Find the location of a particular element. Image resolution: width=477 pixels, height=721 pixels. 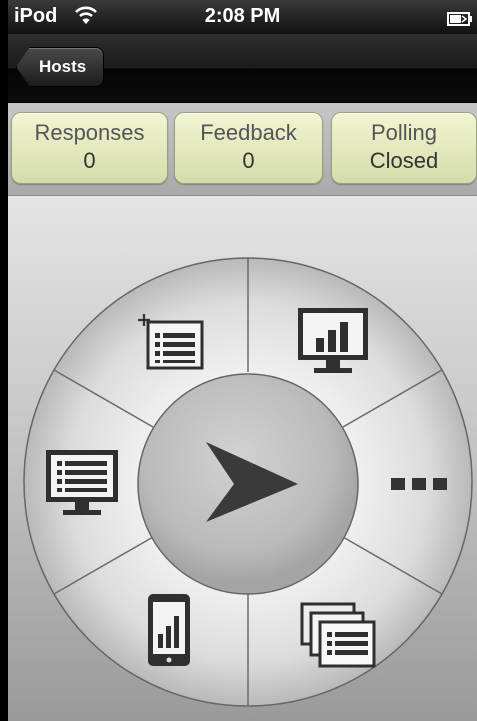

center-play-button is located at coordinates (248, 484).